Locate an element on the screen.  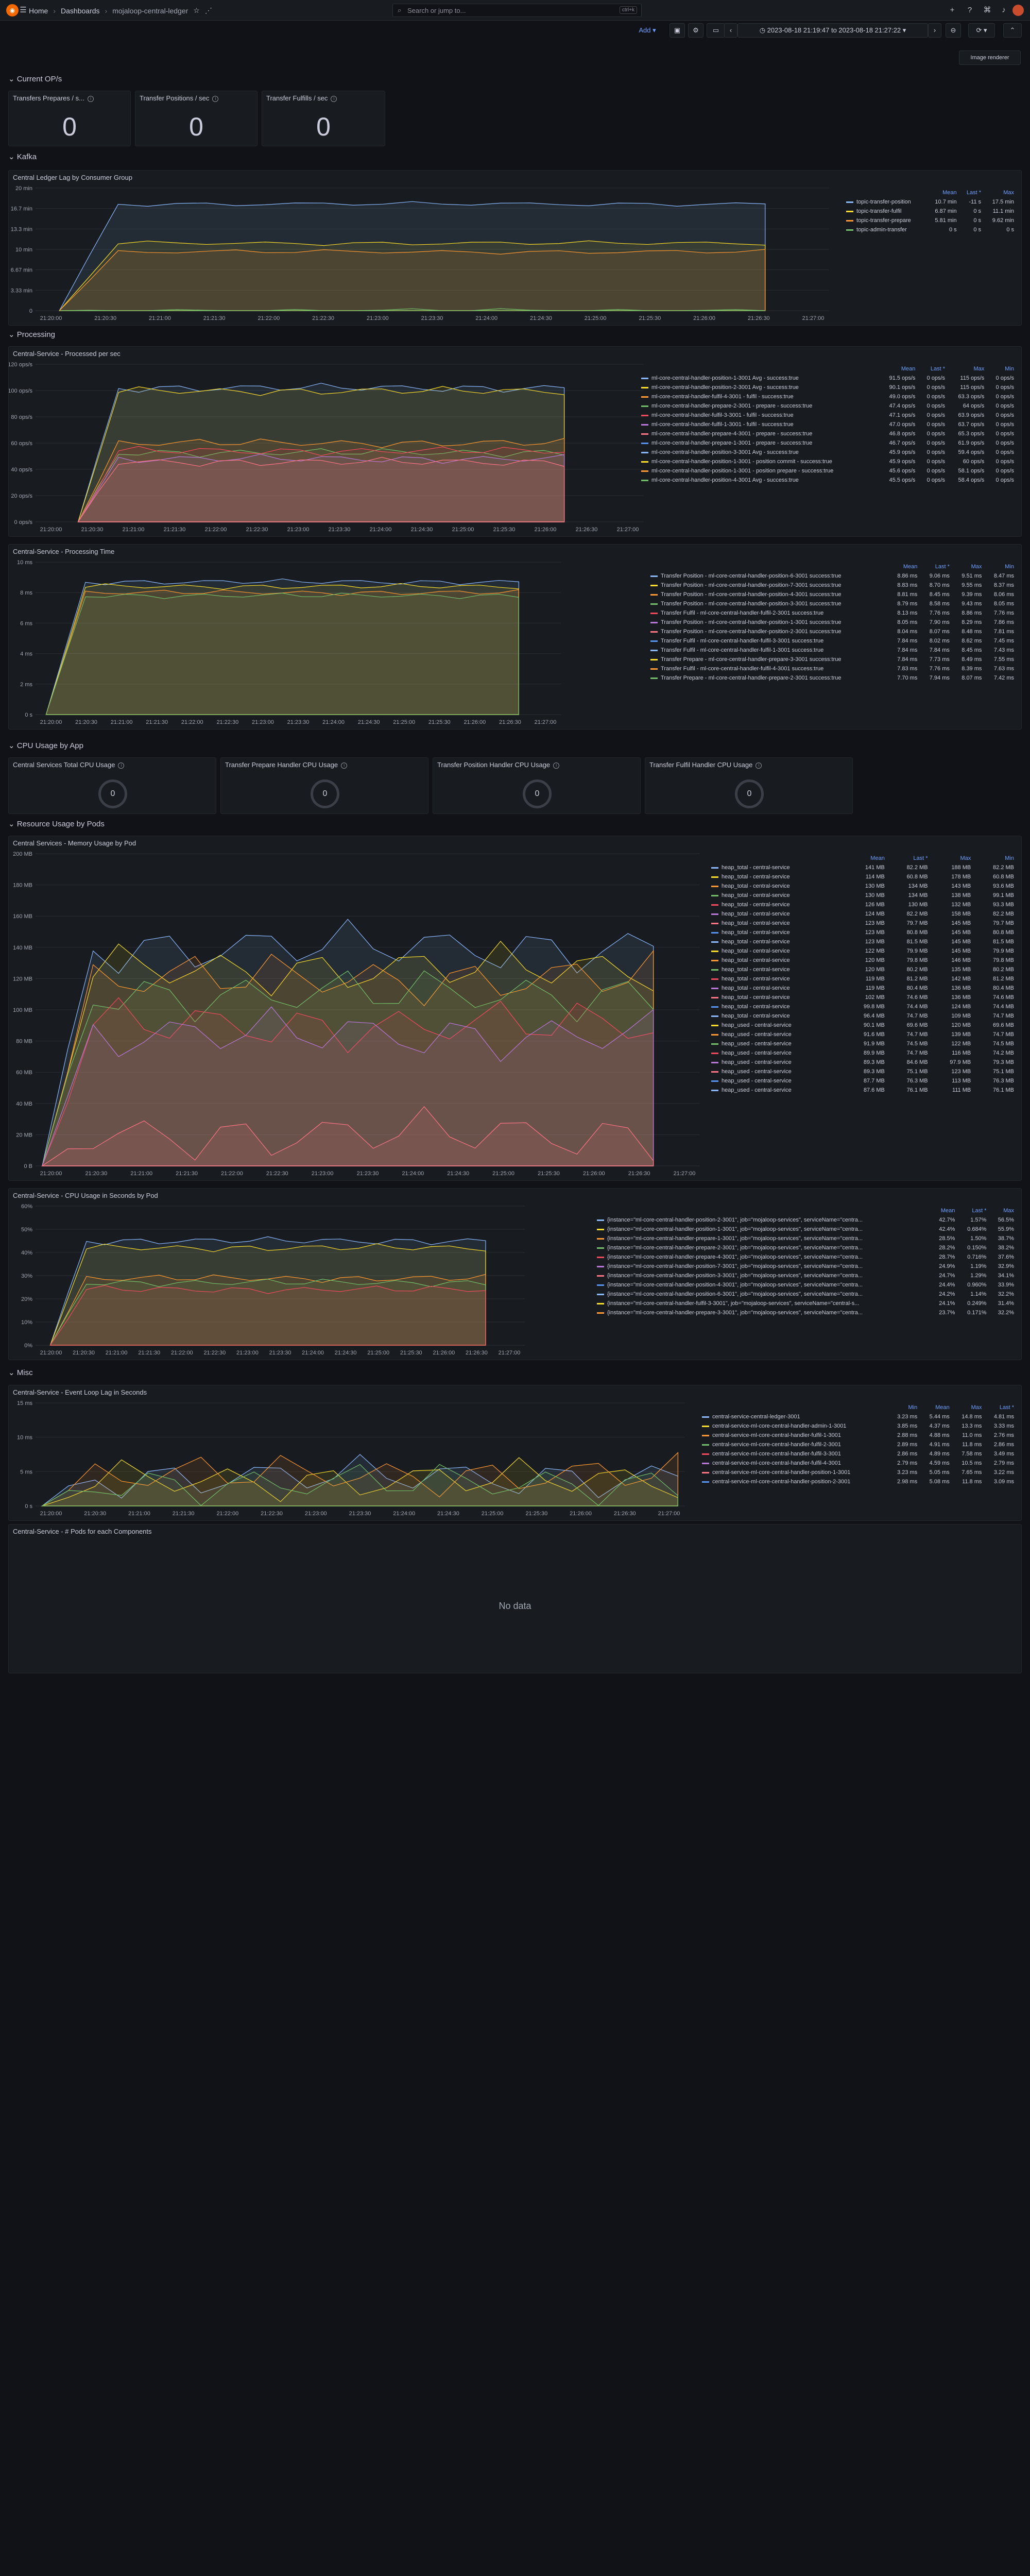
legend-column-header: Min is located at coordinates (1001, 567).